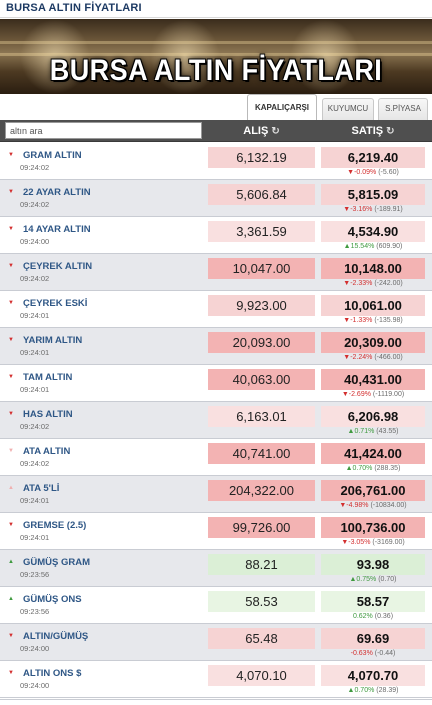 The height and width of the screenshot is (705, 432). Describe the element at coordinates (261, 194) in the screenshot. I see `alis-price: 5,606.84` at that location.